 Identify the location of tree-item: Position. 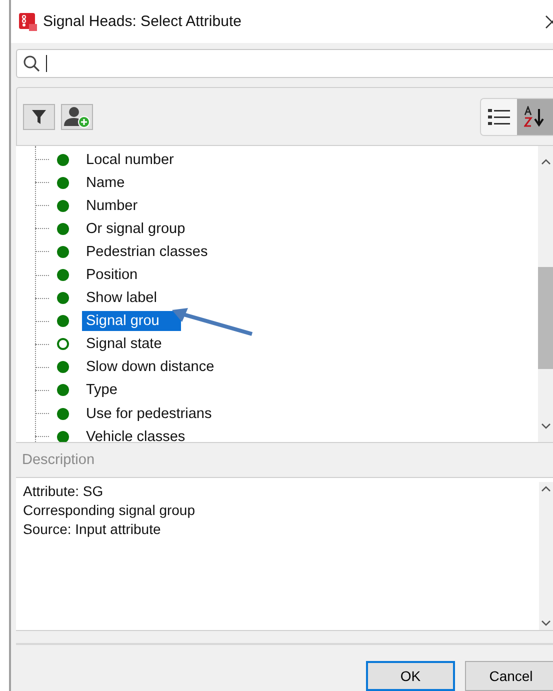
(112, 275).